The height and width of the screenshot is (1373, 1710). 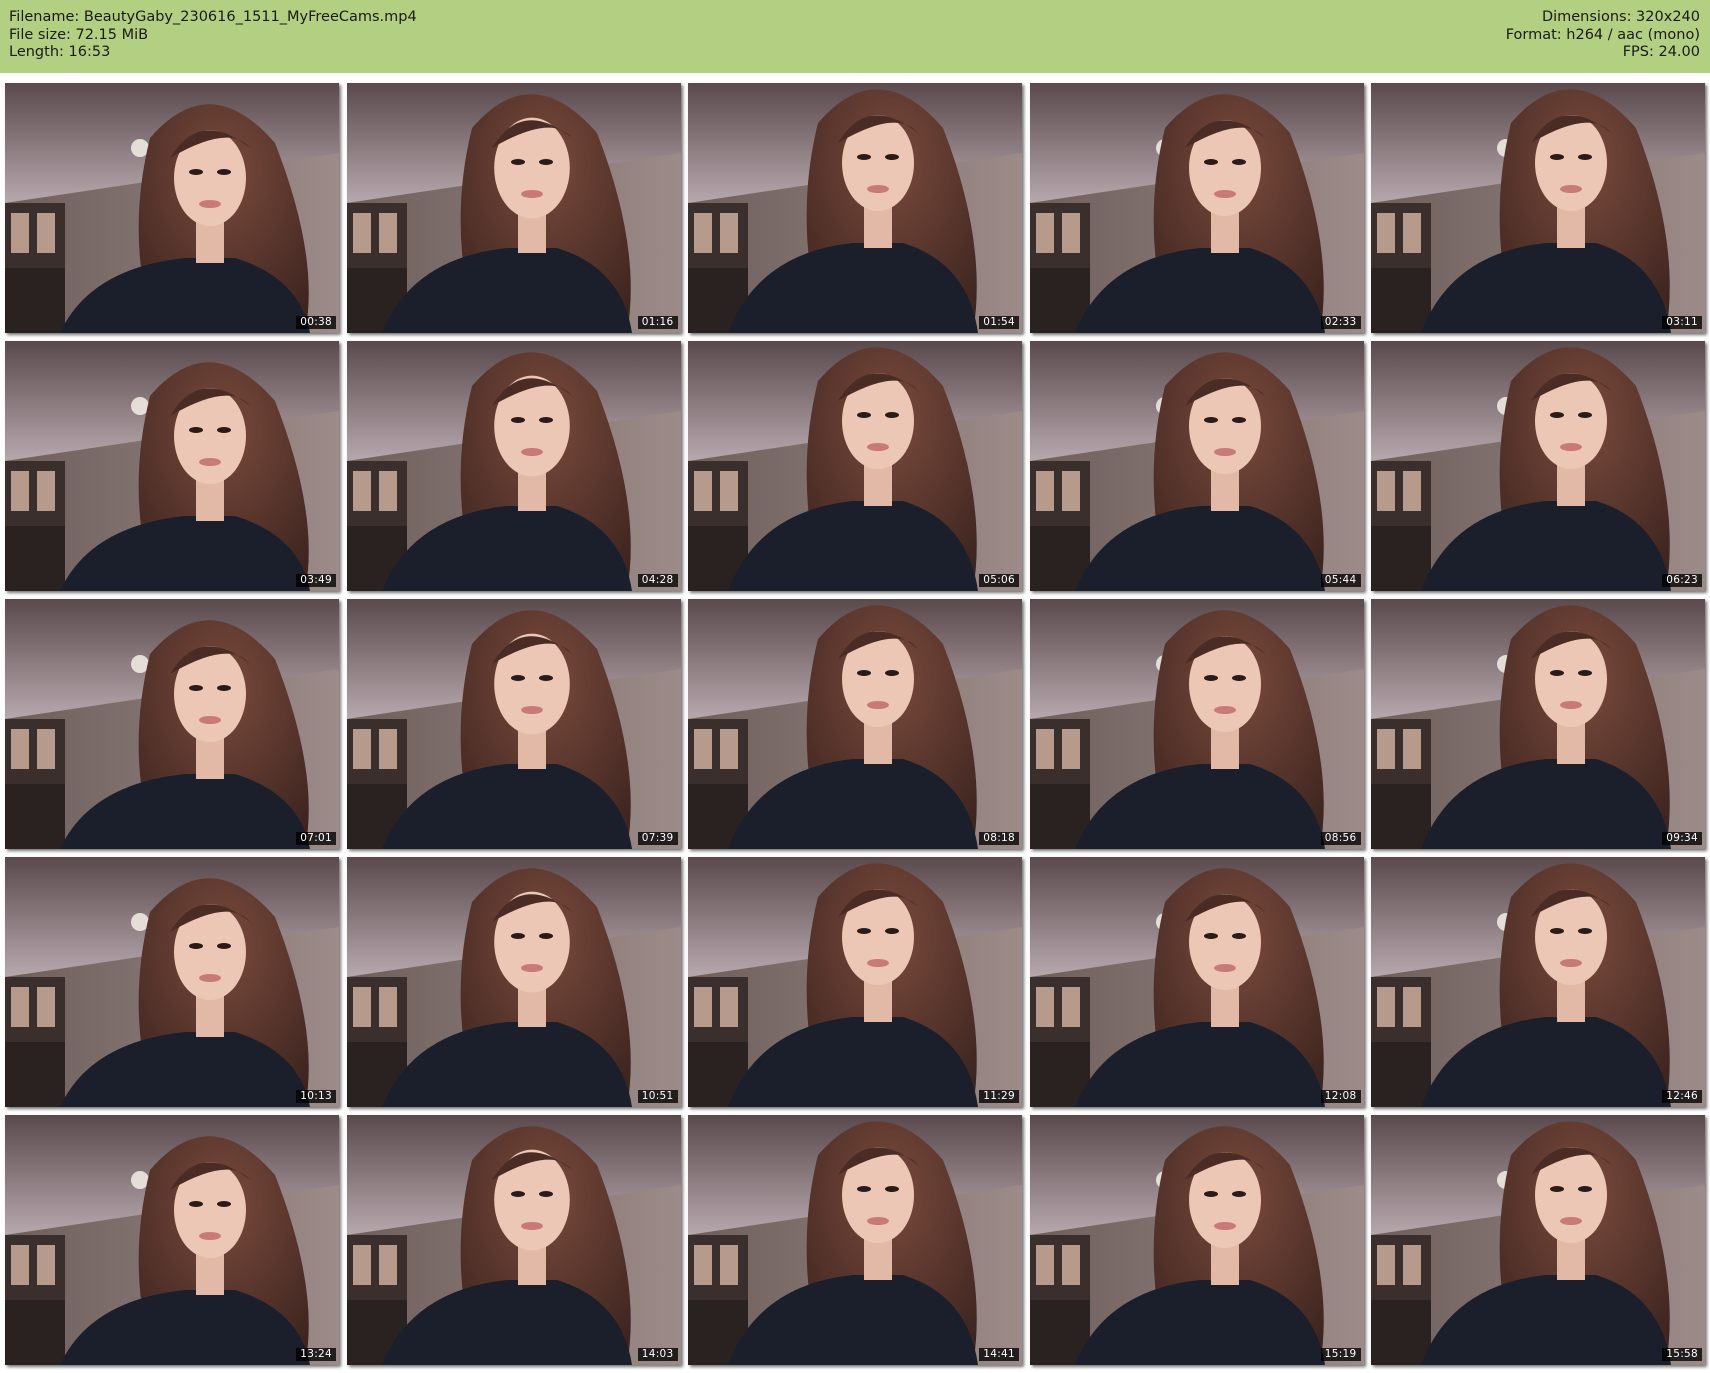 I want to click on thumbnail: 06:23, so click(x=1538, y=466).